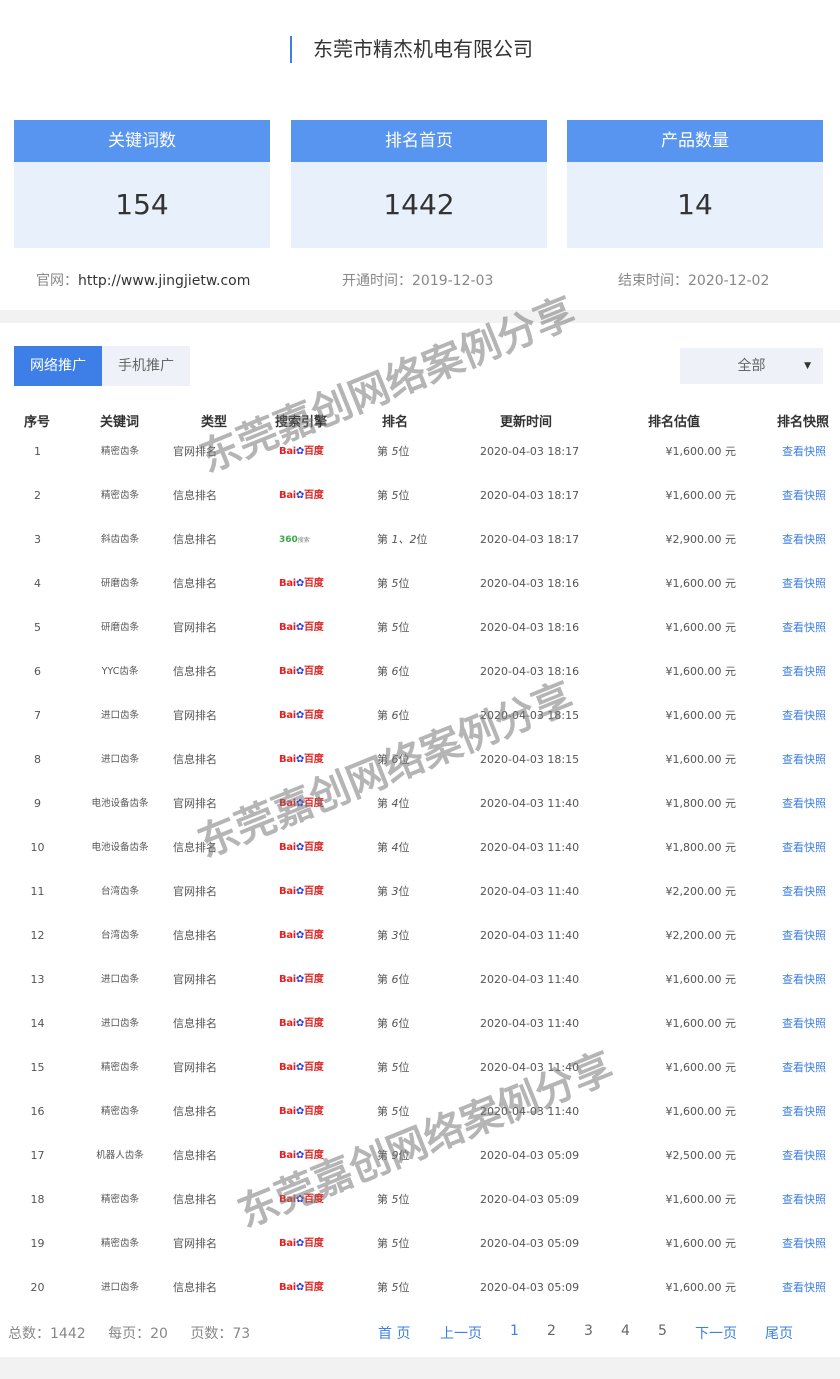 This screenshot has width=840, height=1379. I want to click on engine-filter-select: 全部 ▼, so click(751, 366).